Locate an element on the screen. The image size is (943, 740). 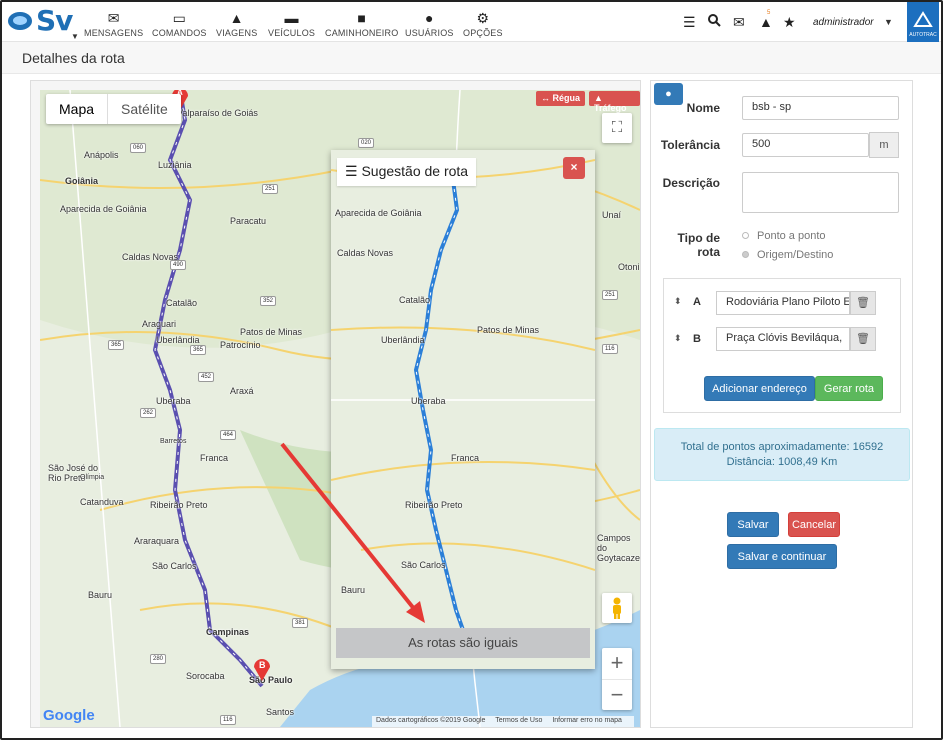
close-button: × is located at coordinates (574, 168).